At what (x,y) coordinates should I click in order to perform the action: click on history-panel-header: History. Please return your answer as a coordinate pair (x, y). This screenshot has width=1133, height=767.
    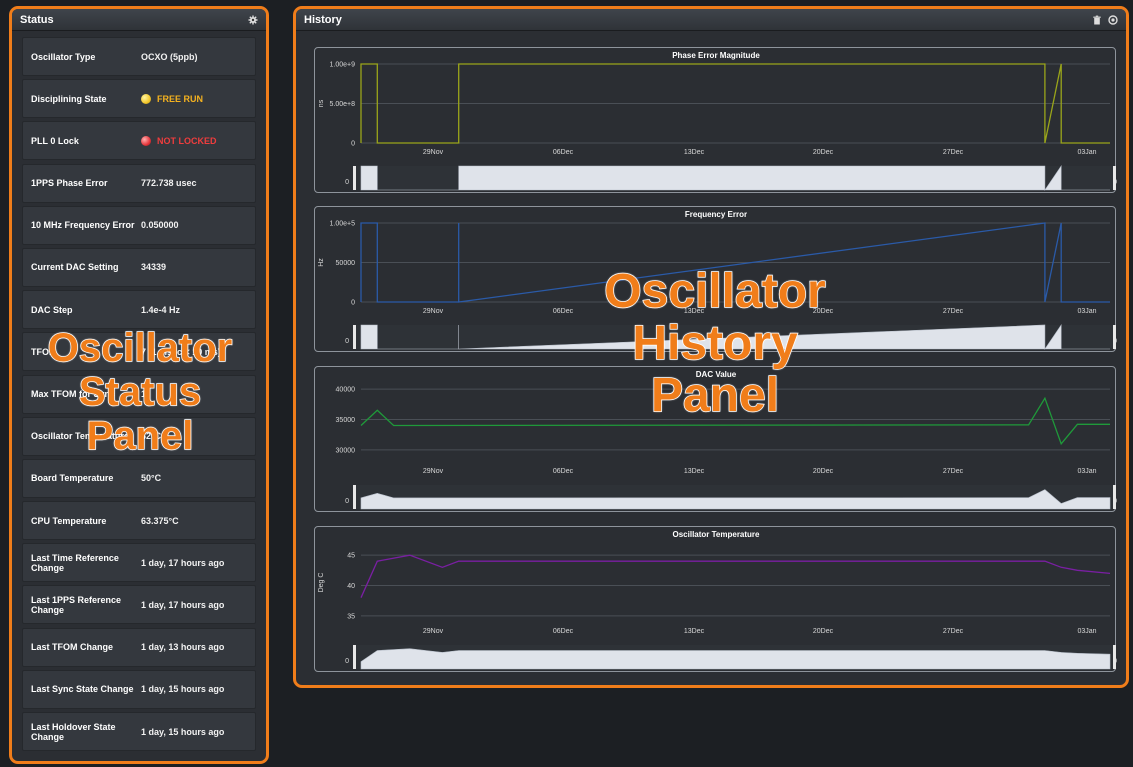
    Looking at the image, I should click on (711, 20).